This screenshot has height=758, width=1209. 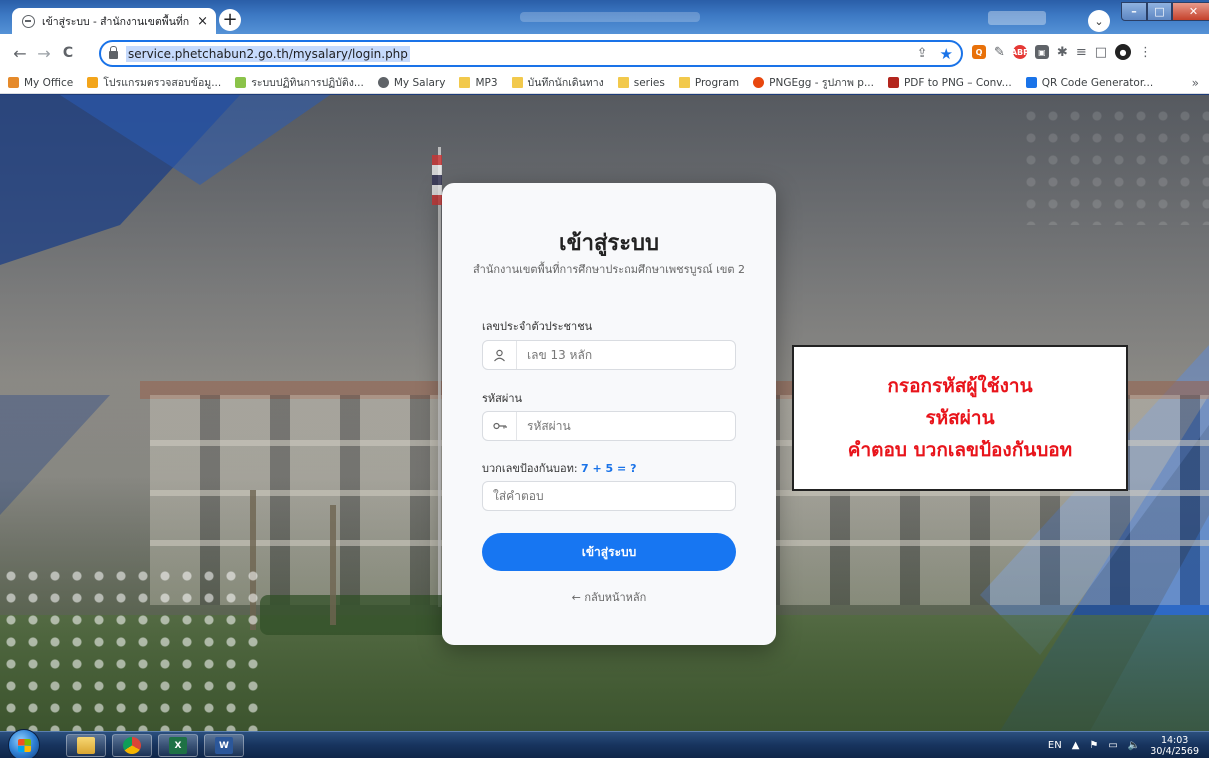 I want to click on taskbar-explorer, so click(x=86, y=745).